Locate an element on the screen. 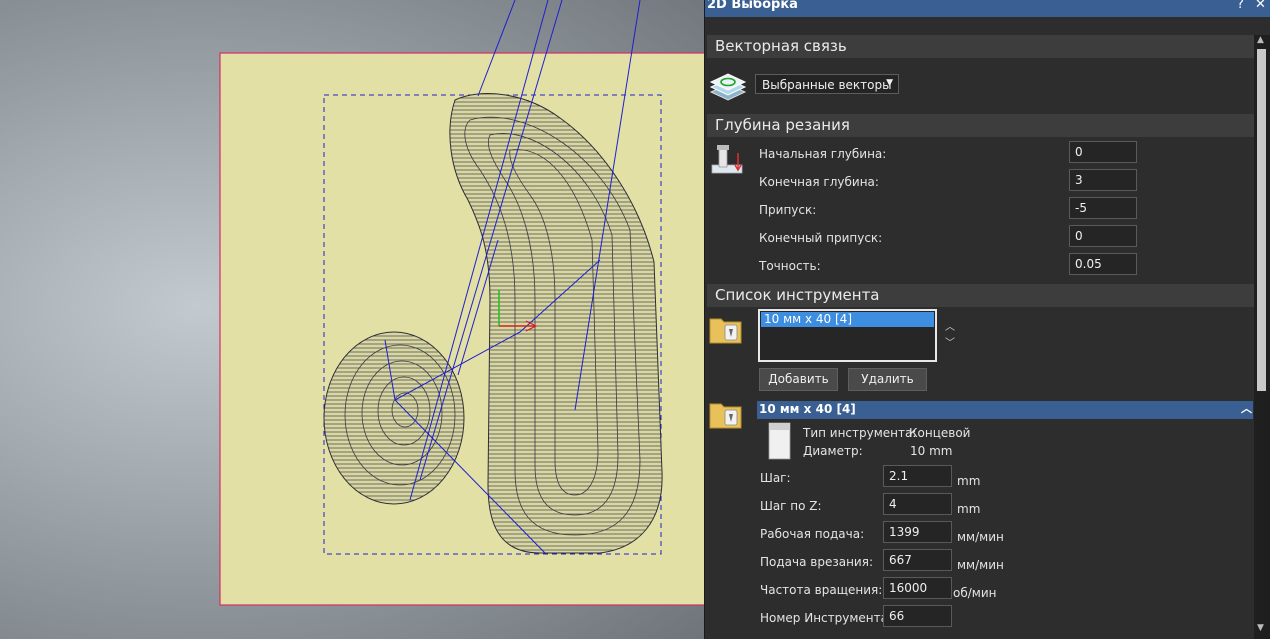 The image size is (1270, 639). feed-unit: мм/мин is located at coordinates (980, 537).